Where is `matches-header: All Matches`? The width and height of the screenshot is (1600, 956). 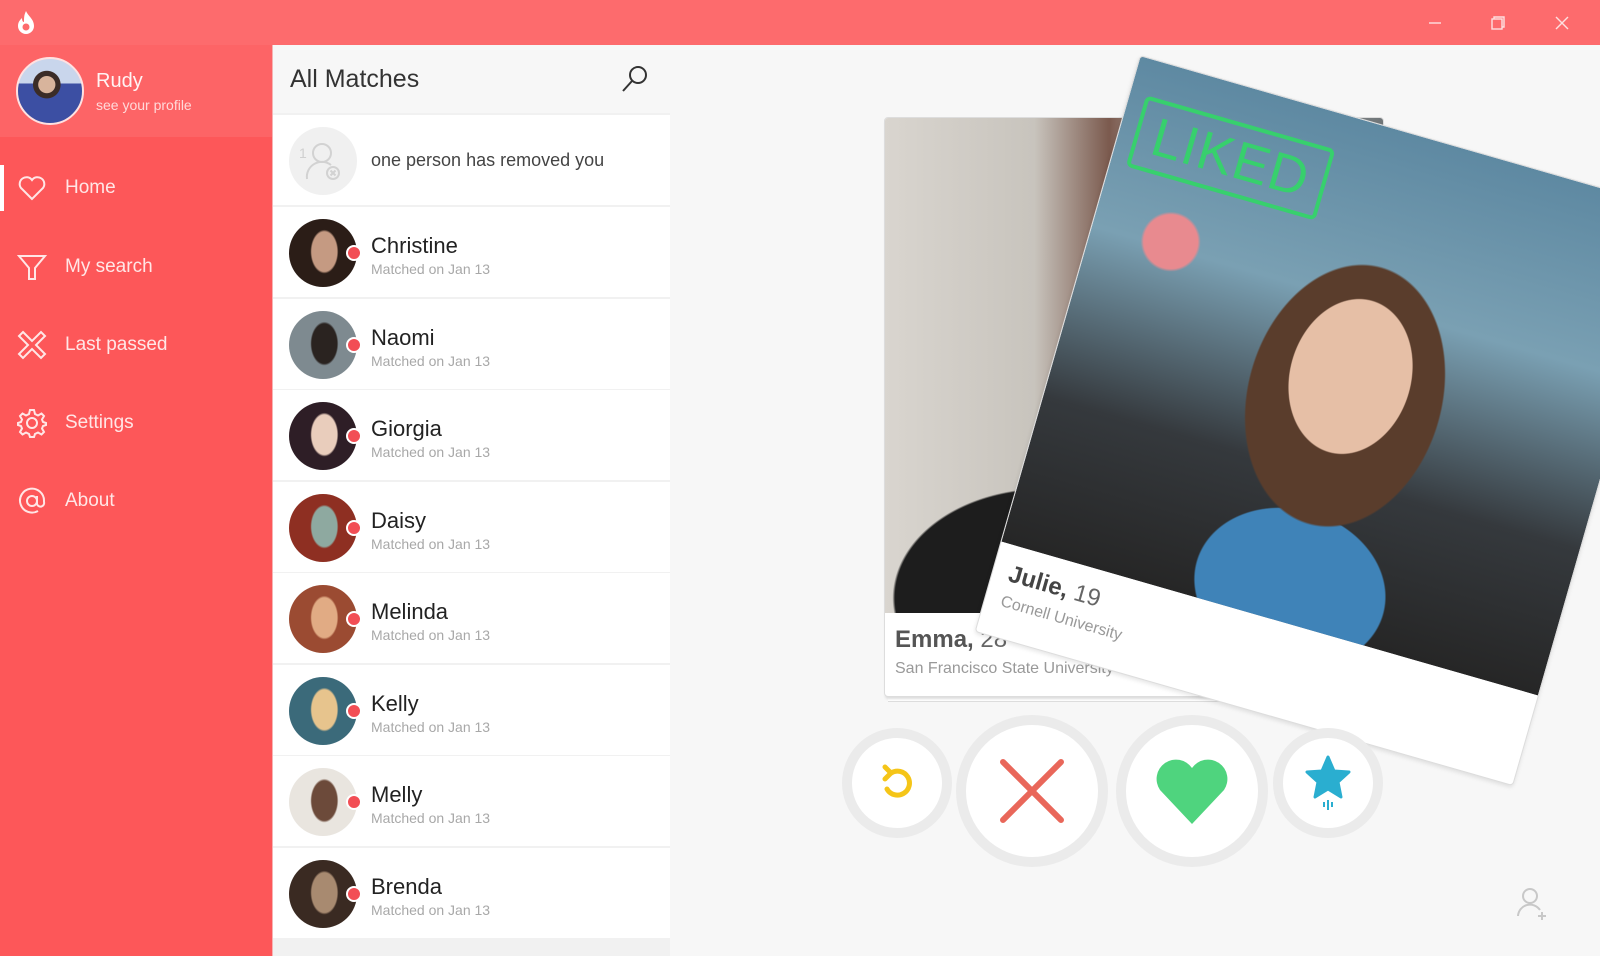
matches-header: All Matches is located at coordinates (472, 79).